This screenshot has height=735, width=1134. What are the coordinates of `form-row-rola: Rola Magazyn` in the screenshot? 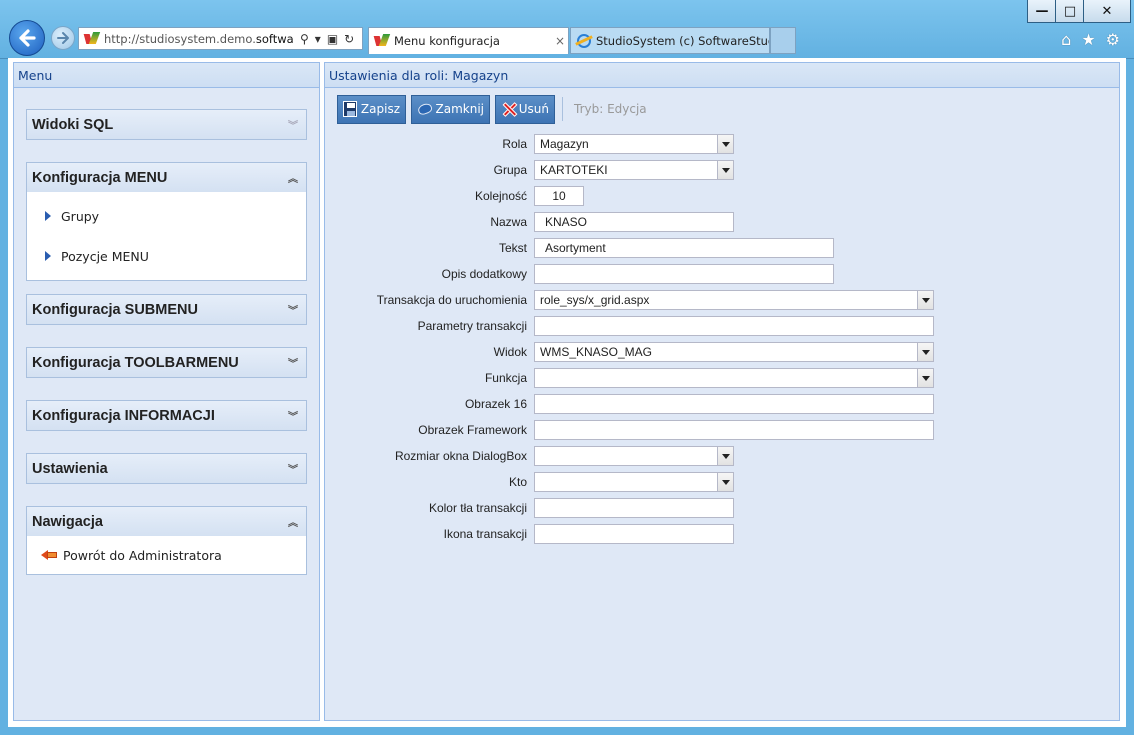 It's located at (529, 144).